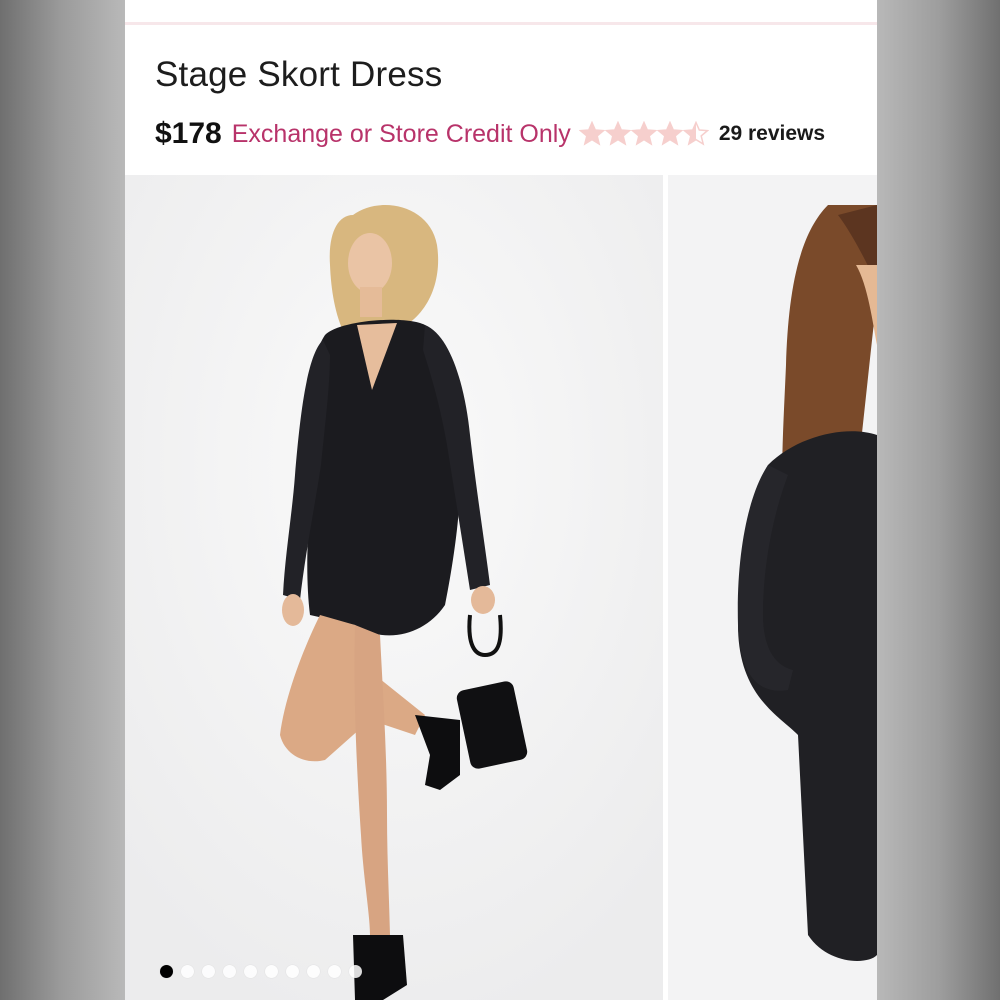  I want to click on gallery-pagination-dots, so click(261, 971).